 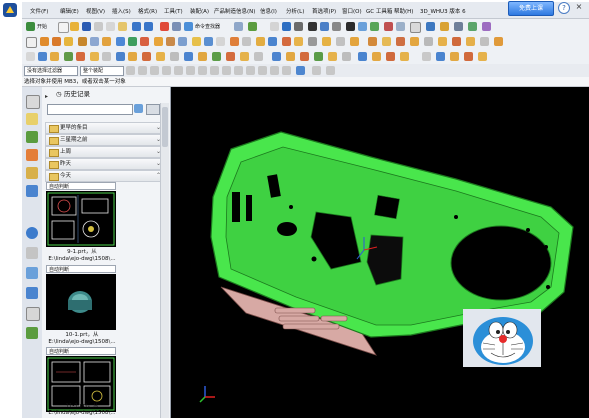 I want to click on snap-on-face-icon, so click(x=214, y=70).